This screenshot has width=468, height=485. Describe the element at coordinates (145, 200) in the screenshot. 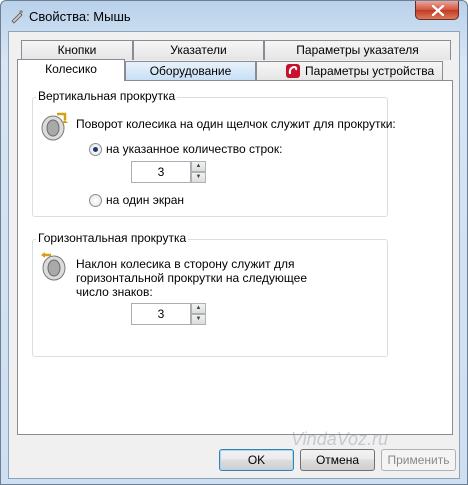

I see `one-screen-radio-label: на один экран` at that location.